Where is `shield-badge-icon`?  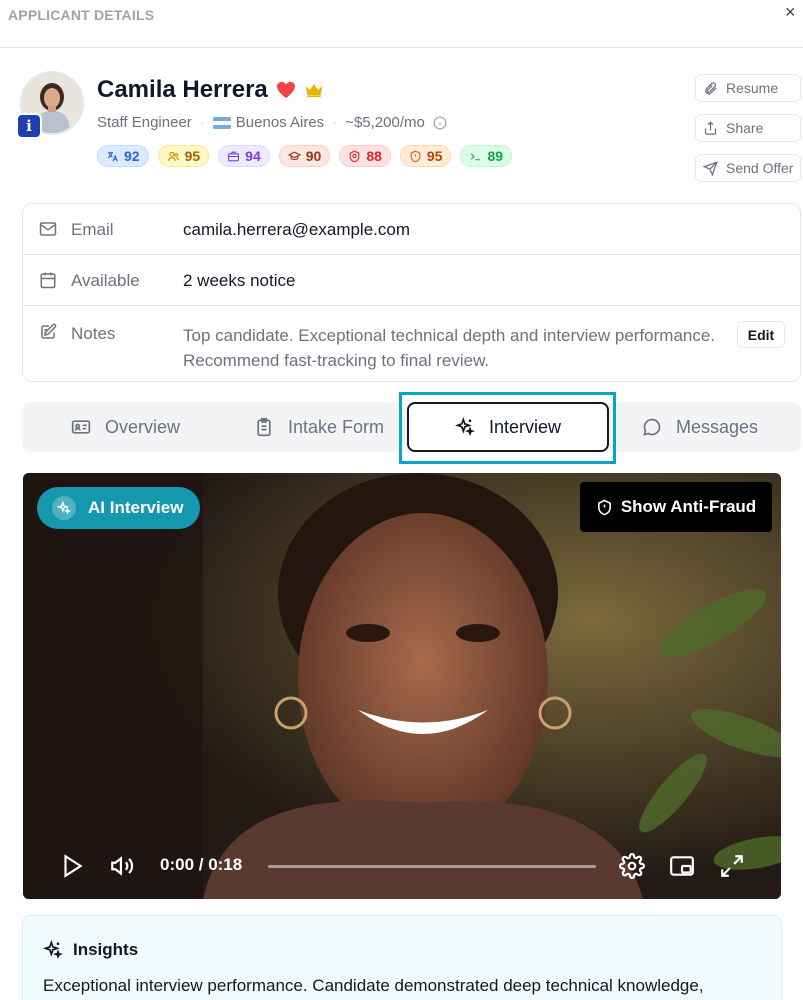 shield-badge-icon is located at coordinates (354, 155).